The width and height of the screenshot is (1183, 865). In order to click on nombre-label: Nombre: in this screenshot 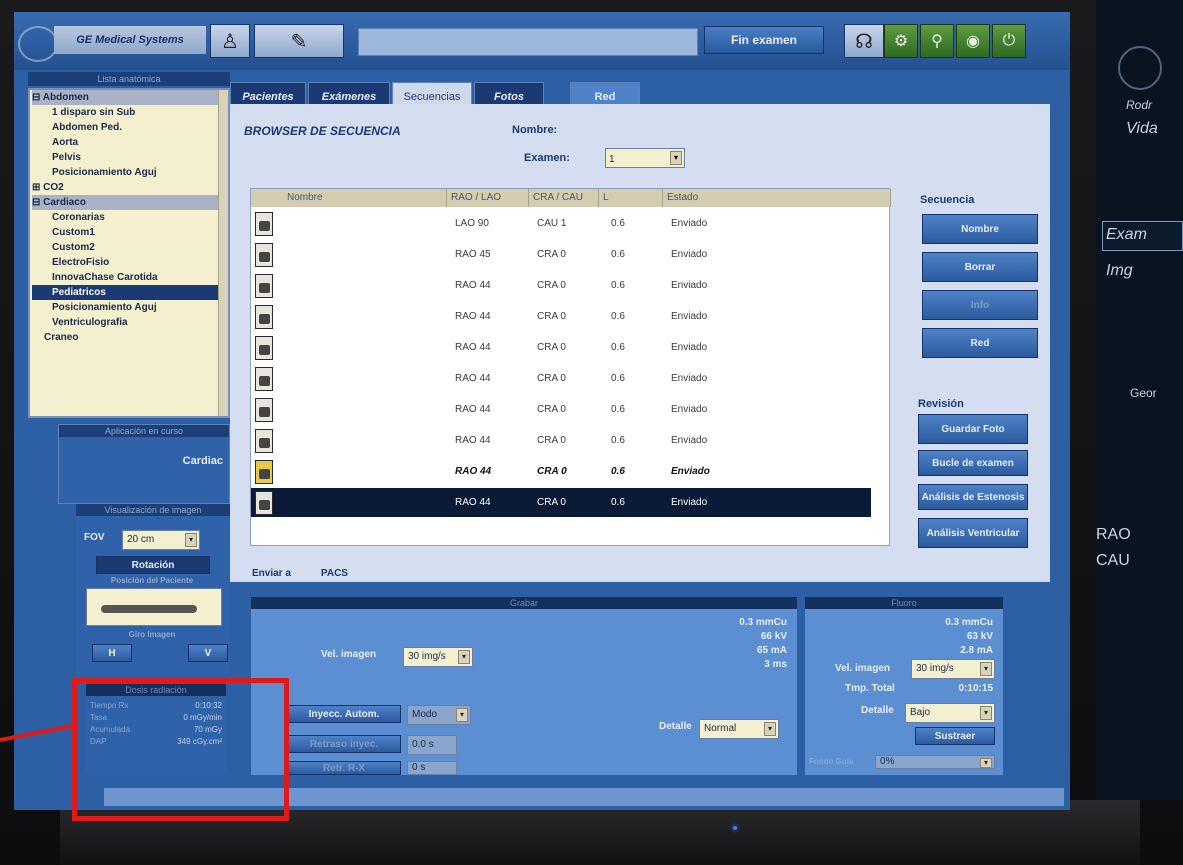, I will do `click(535, 130)`.